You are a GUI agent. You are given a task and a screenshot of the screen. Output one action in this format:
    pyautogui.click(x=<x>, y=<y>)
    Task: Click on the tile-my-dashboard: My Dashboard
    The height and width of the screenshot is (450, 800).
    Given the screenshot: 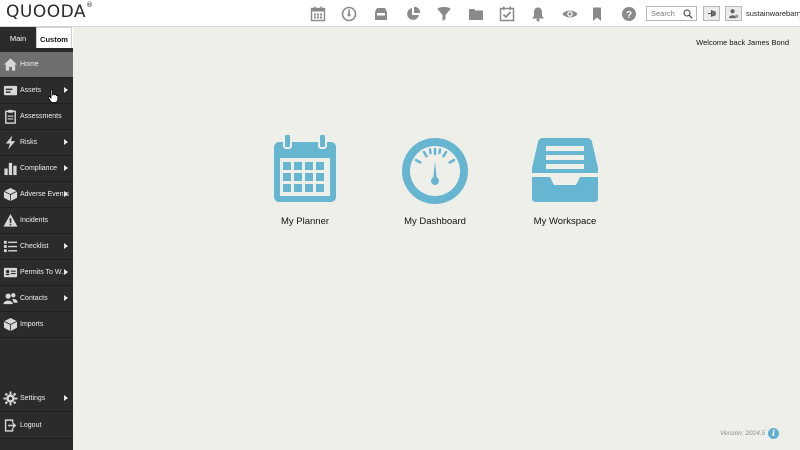 What is the action you would take?
    pyautogui.click(x=435, y=180)
    